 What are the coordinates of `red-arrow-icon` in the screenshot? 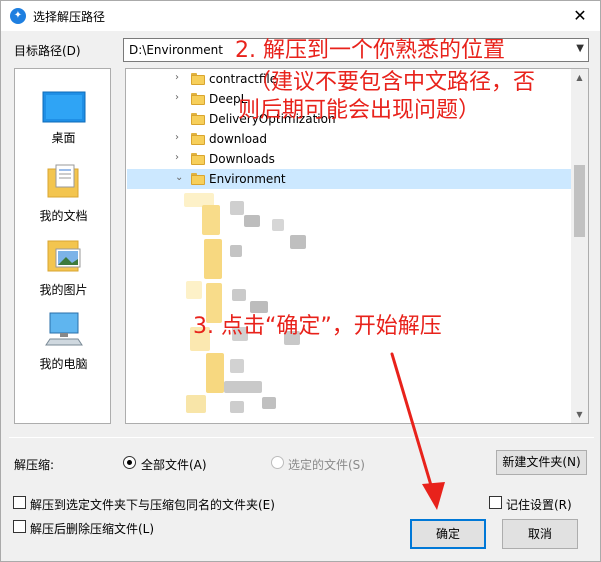 It's located at (417, 431).